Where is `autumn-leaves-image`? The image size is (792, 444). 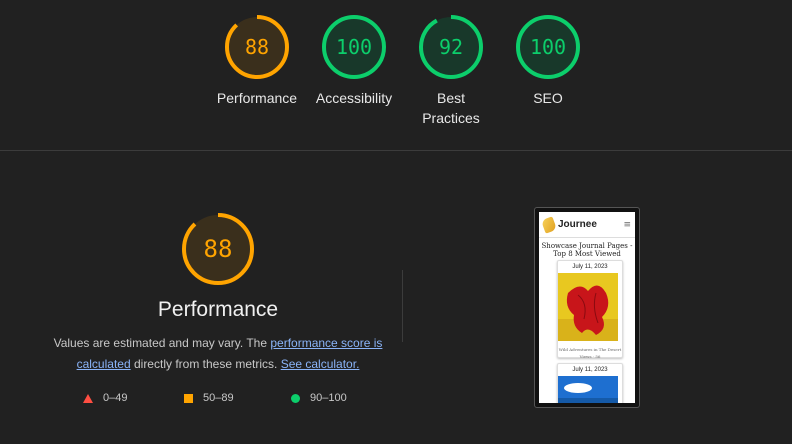
autumn-leaves-image is located at coordinates (588, 307).